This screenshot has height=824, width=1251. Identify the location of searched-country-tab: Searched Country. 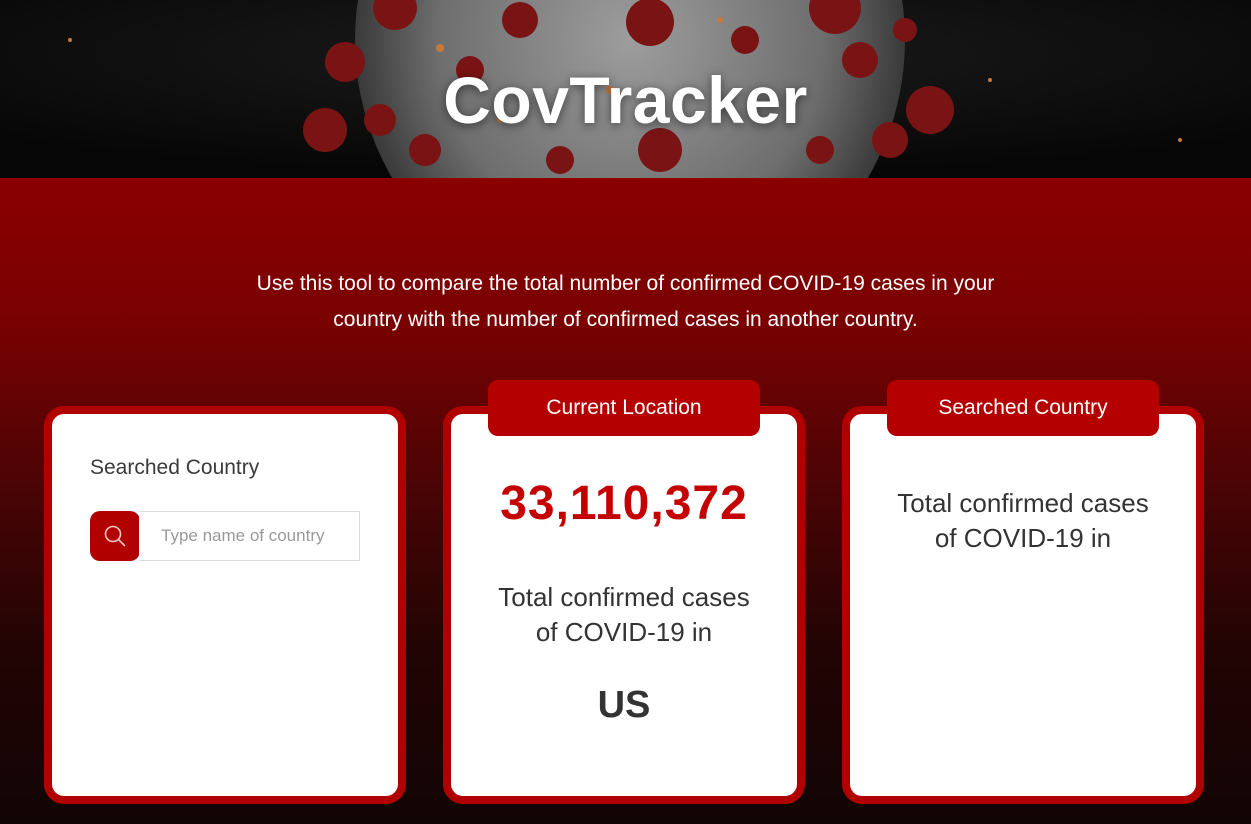
(1023, 408).